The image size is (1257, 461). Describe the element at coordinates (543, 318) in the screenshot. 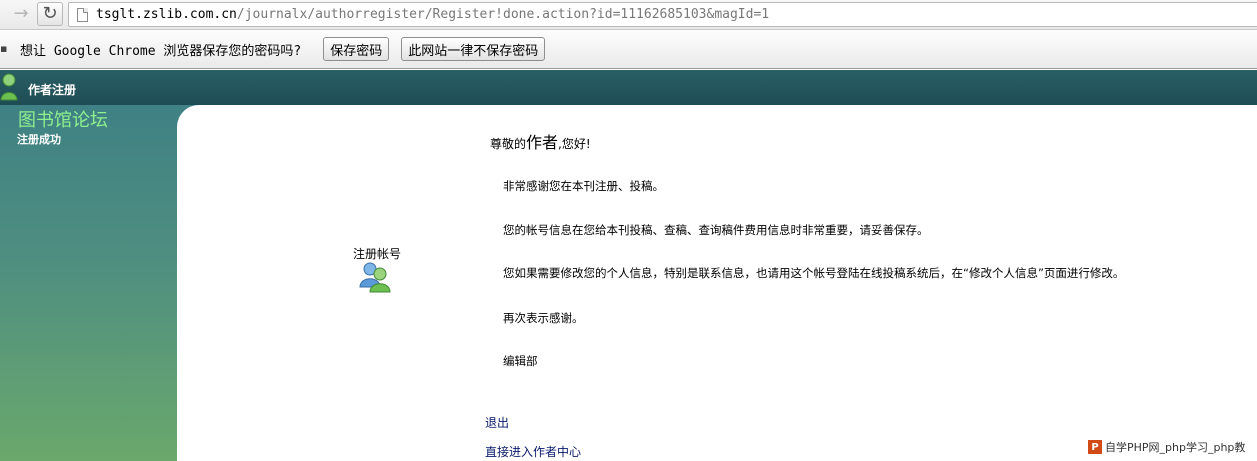

I see `message-paragraph: 再次表示感谢。` at that location.